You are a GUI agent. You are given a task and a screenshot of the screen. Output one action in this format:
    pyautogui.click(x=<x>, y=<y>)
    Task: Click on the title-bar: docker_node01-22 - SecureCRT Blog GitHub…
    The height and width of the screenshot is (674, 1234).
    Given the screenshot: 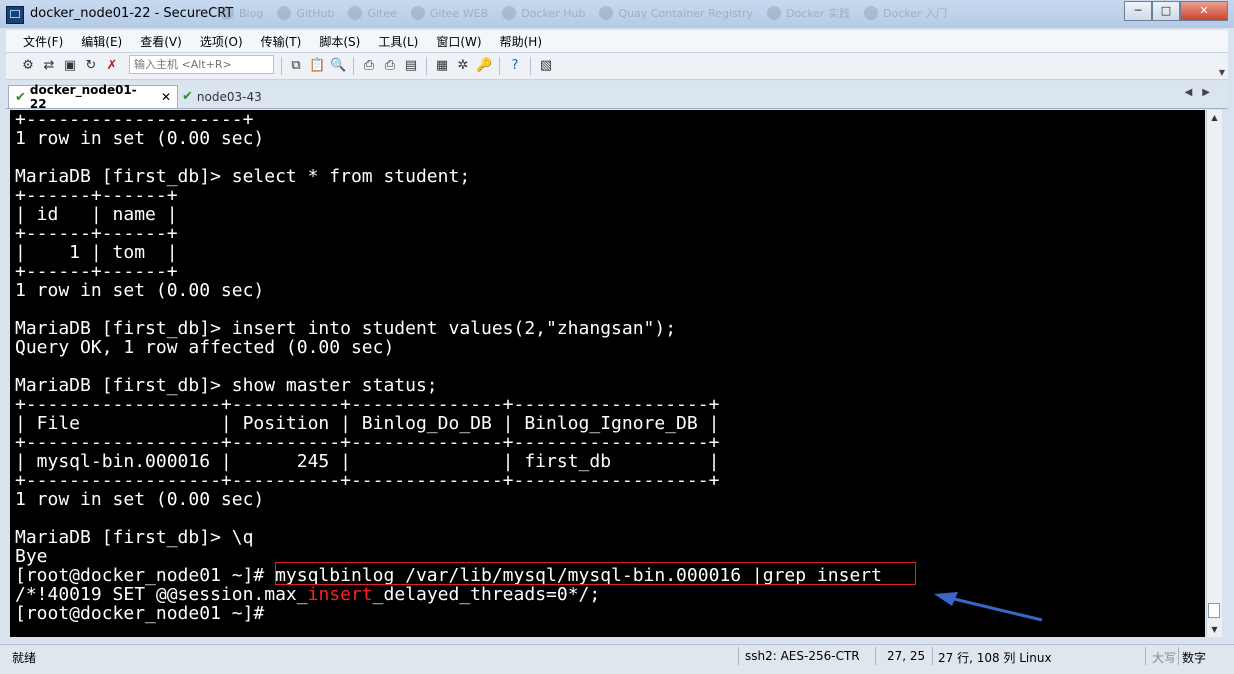 What is the action you would take?
    pyautogui.click(x=617, y=14)
    